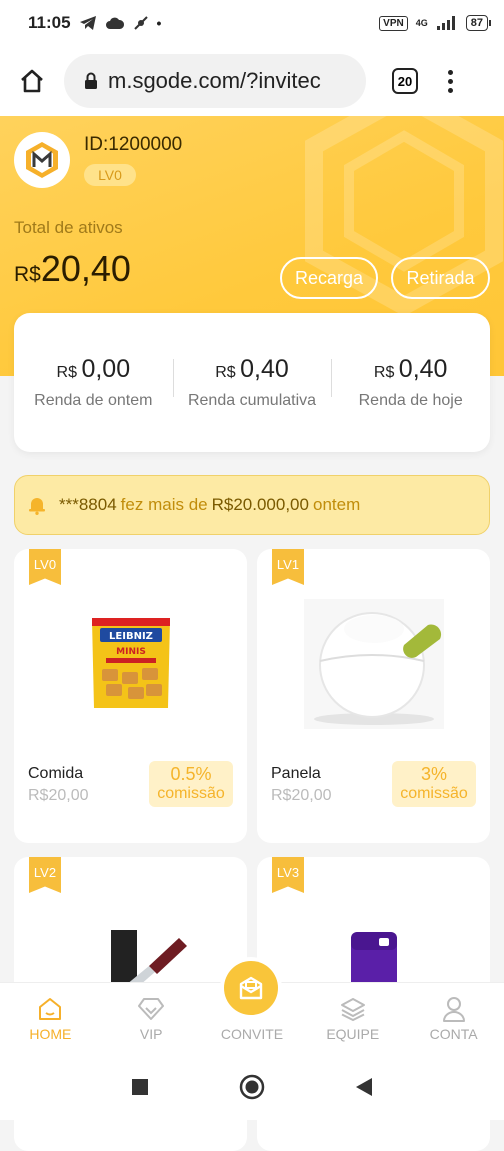 The height and width of the screenshot is (1151, 504). I want to click on user-icon, so click(453, 1009).